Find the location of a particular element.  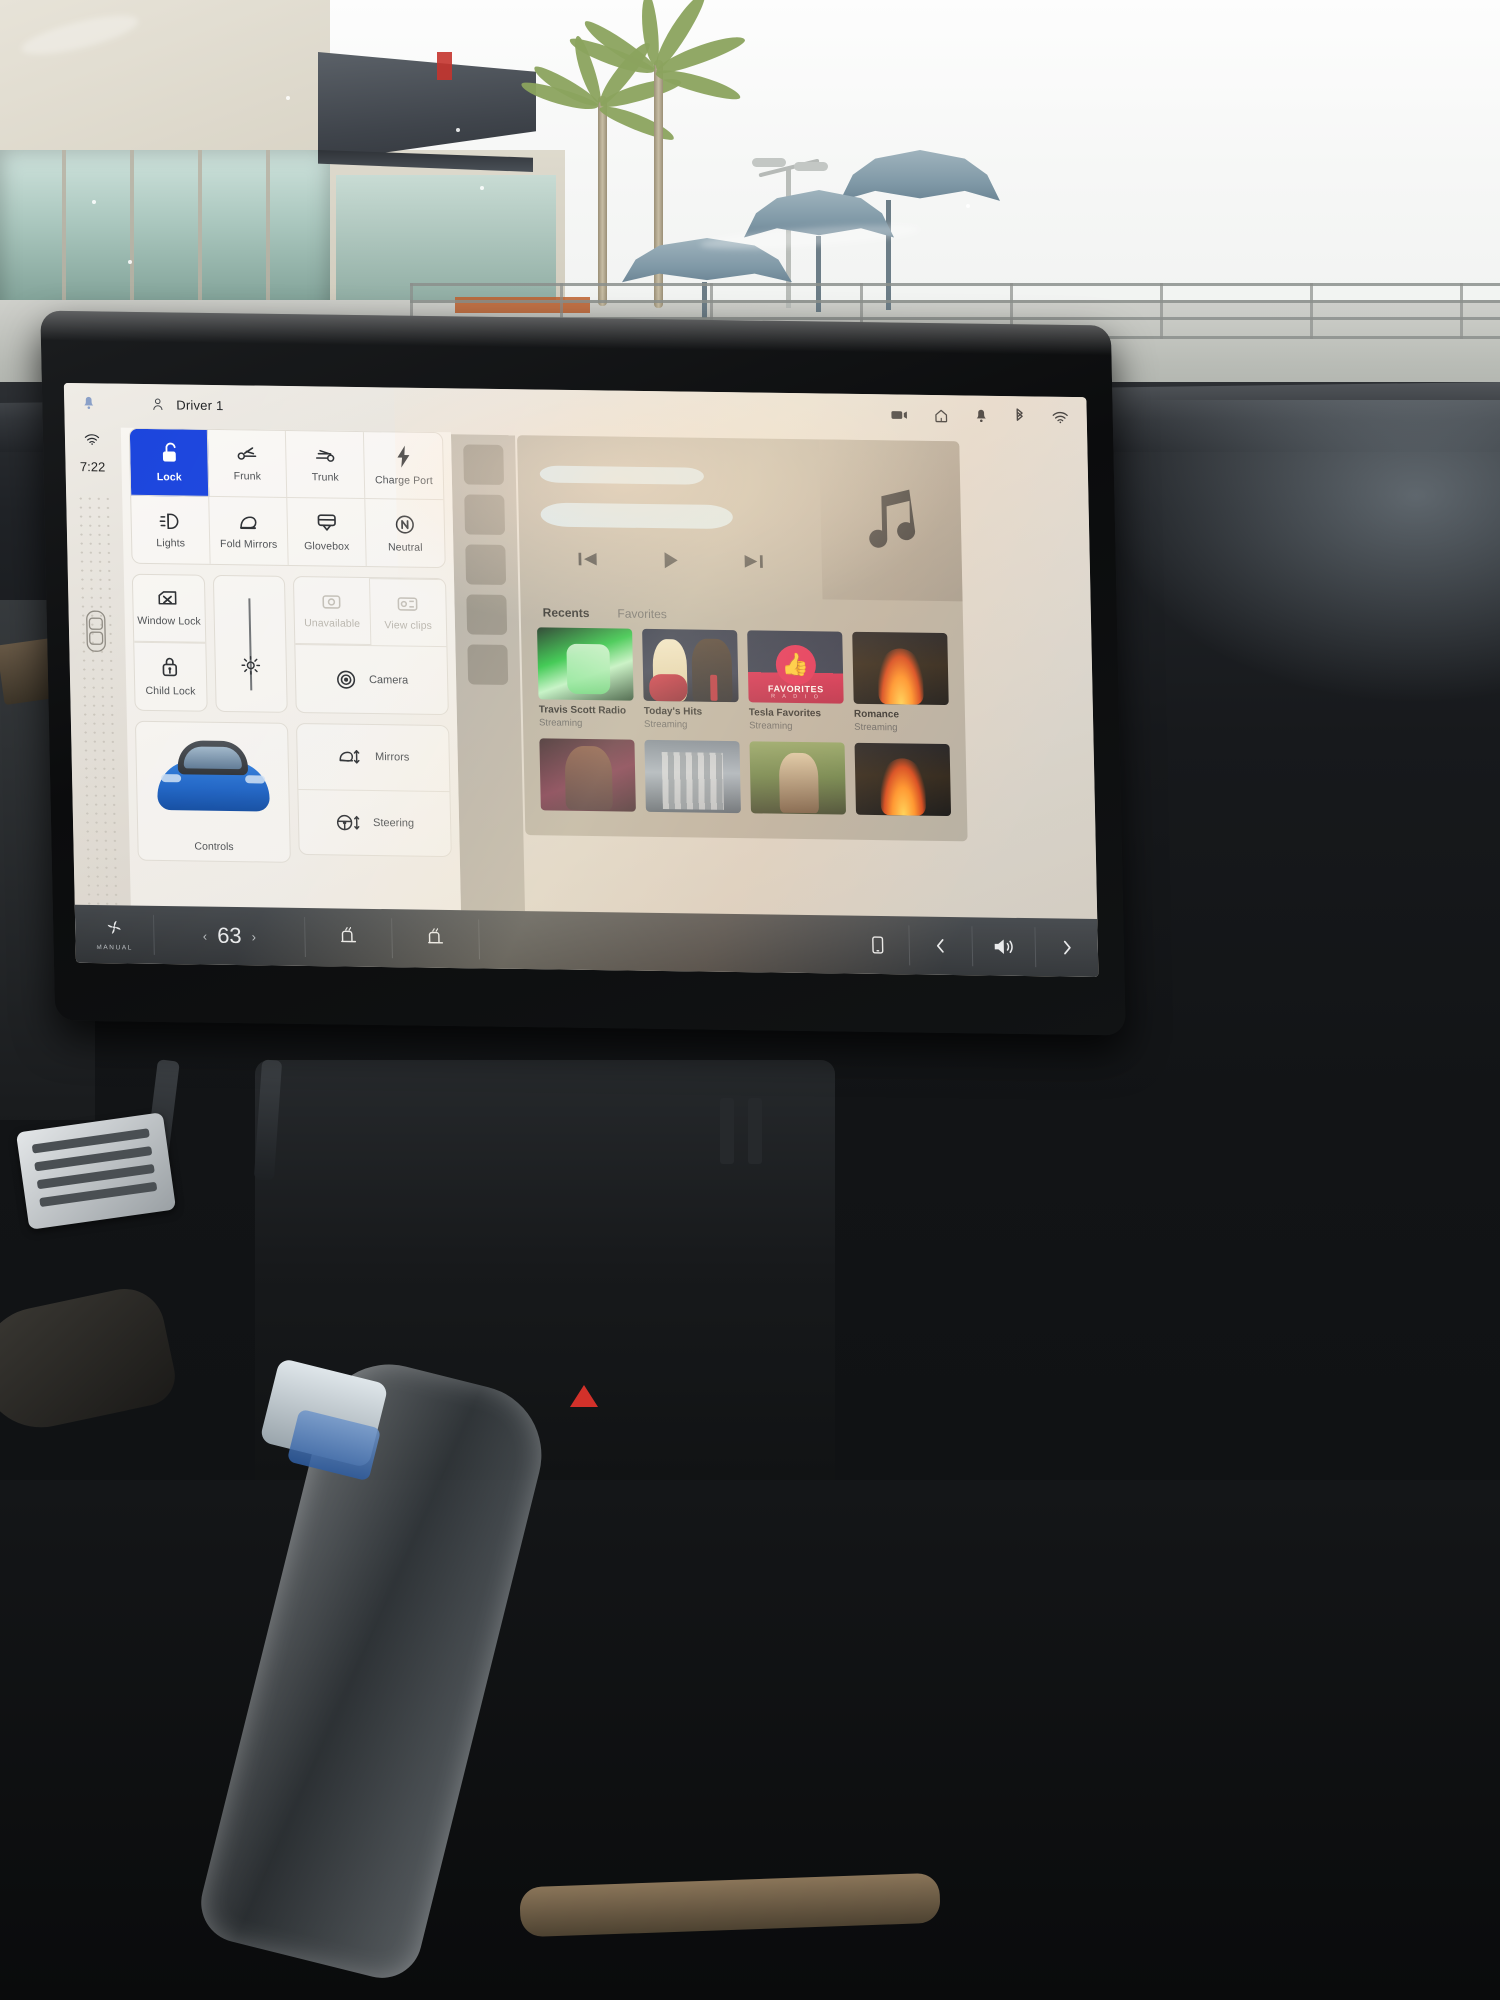

temperature-control: ‹ 63 › is located at coordinates (229, 935).